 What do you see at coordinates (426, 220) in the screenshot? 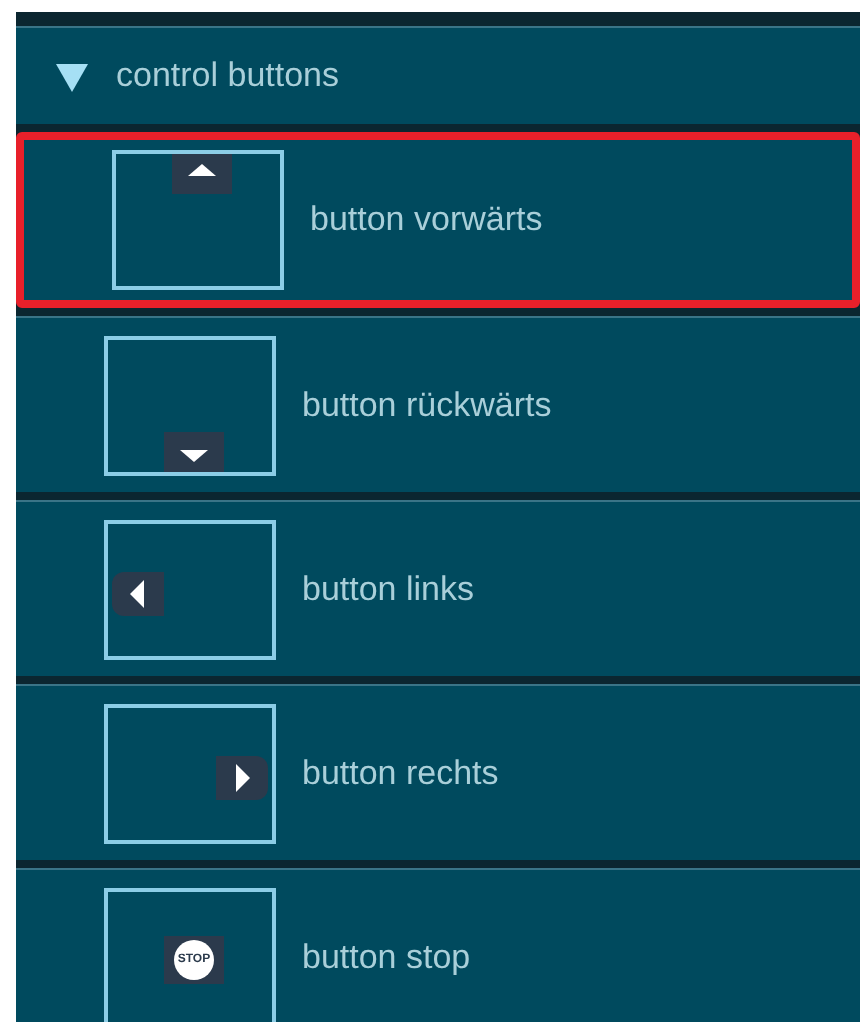
I see `item-label: button vorwärts` at bounding box center [426, 220].